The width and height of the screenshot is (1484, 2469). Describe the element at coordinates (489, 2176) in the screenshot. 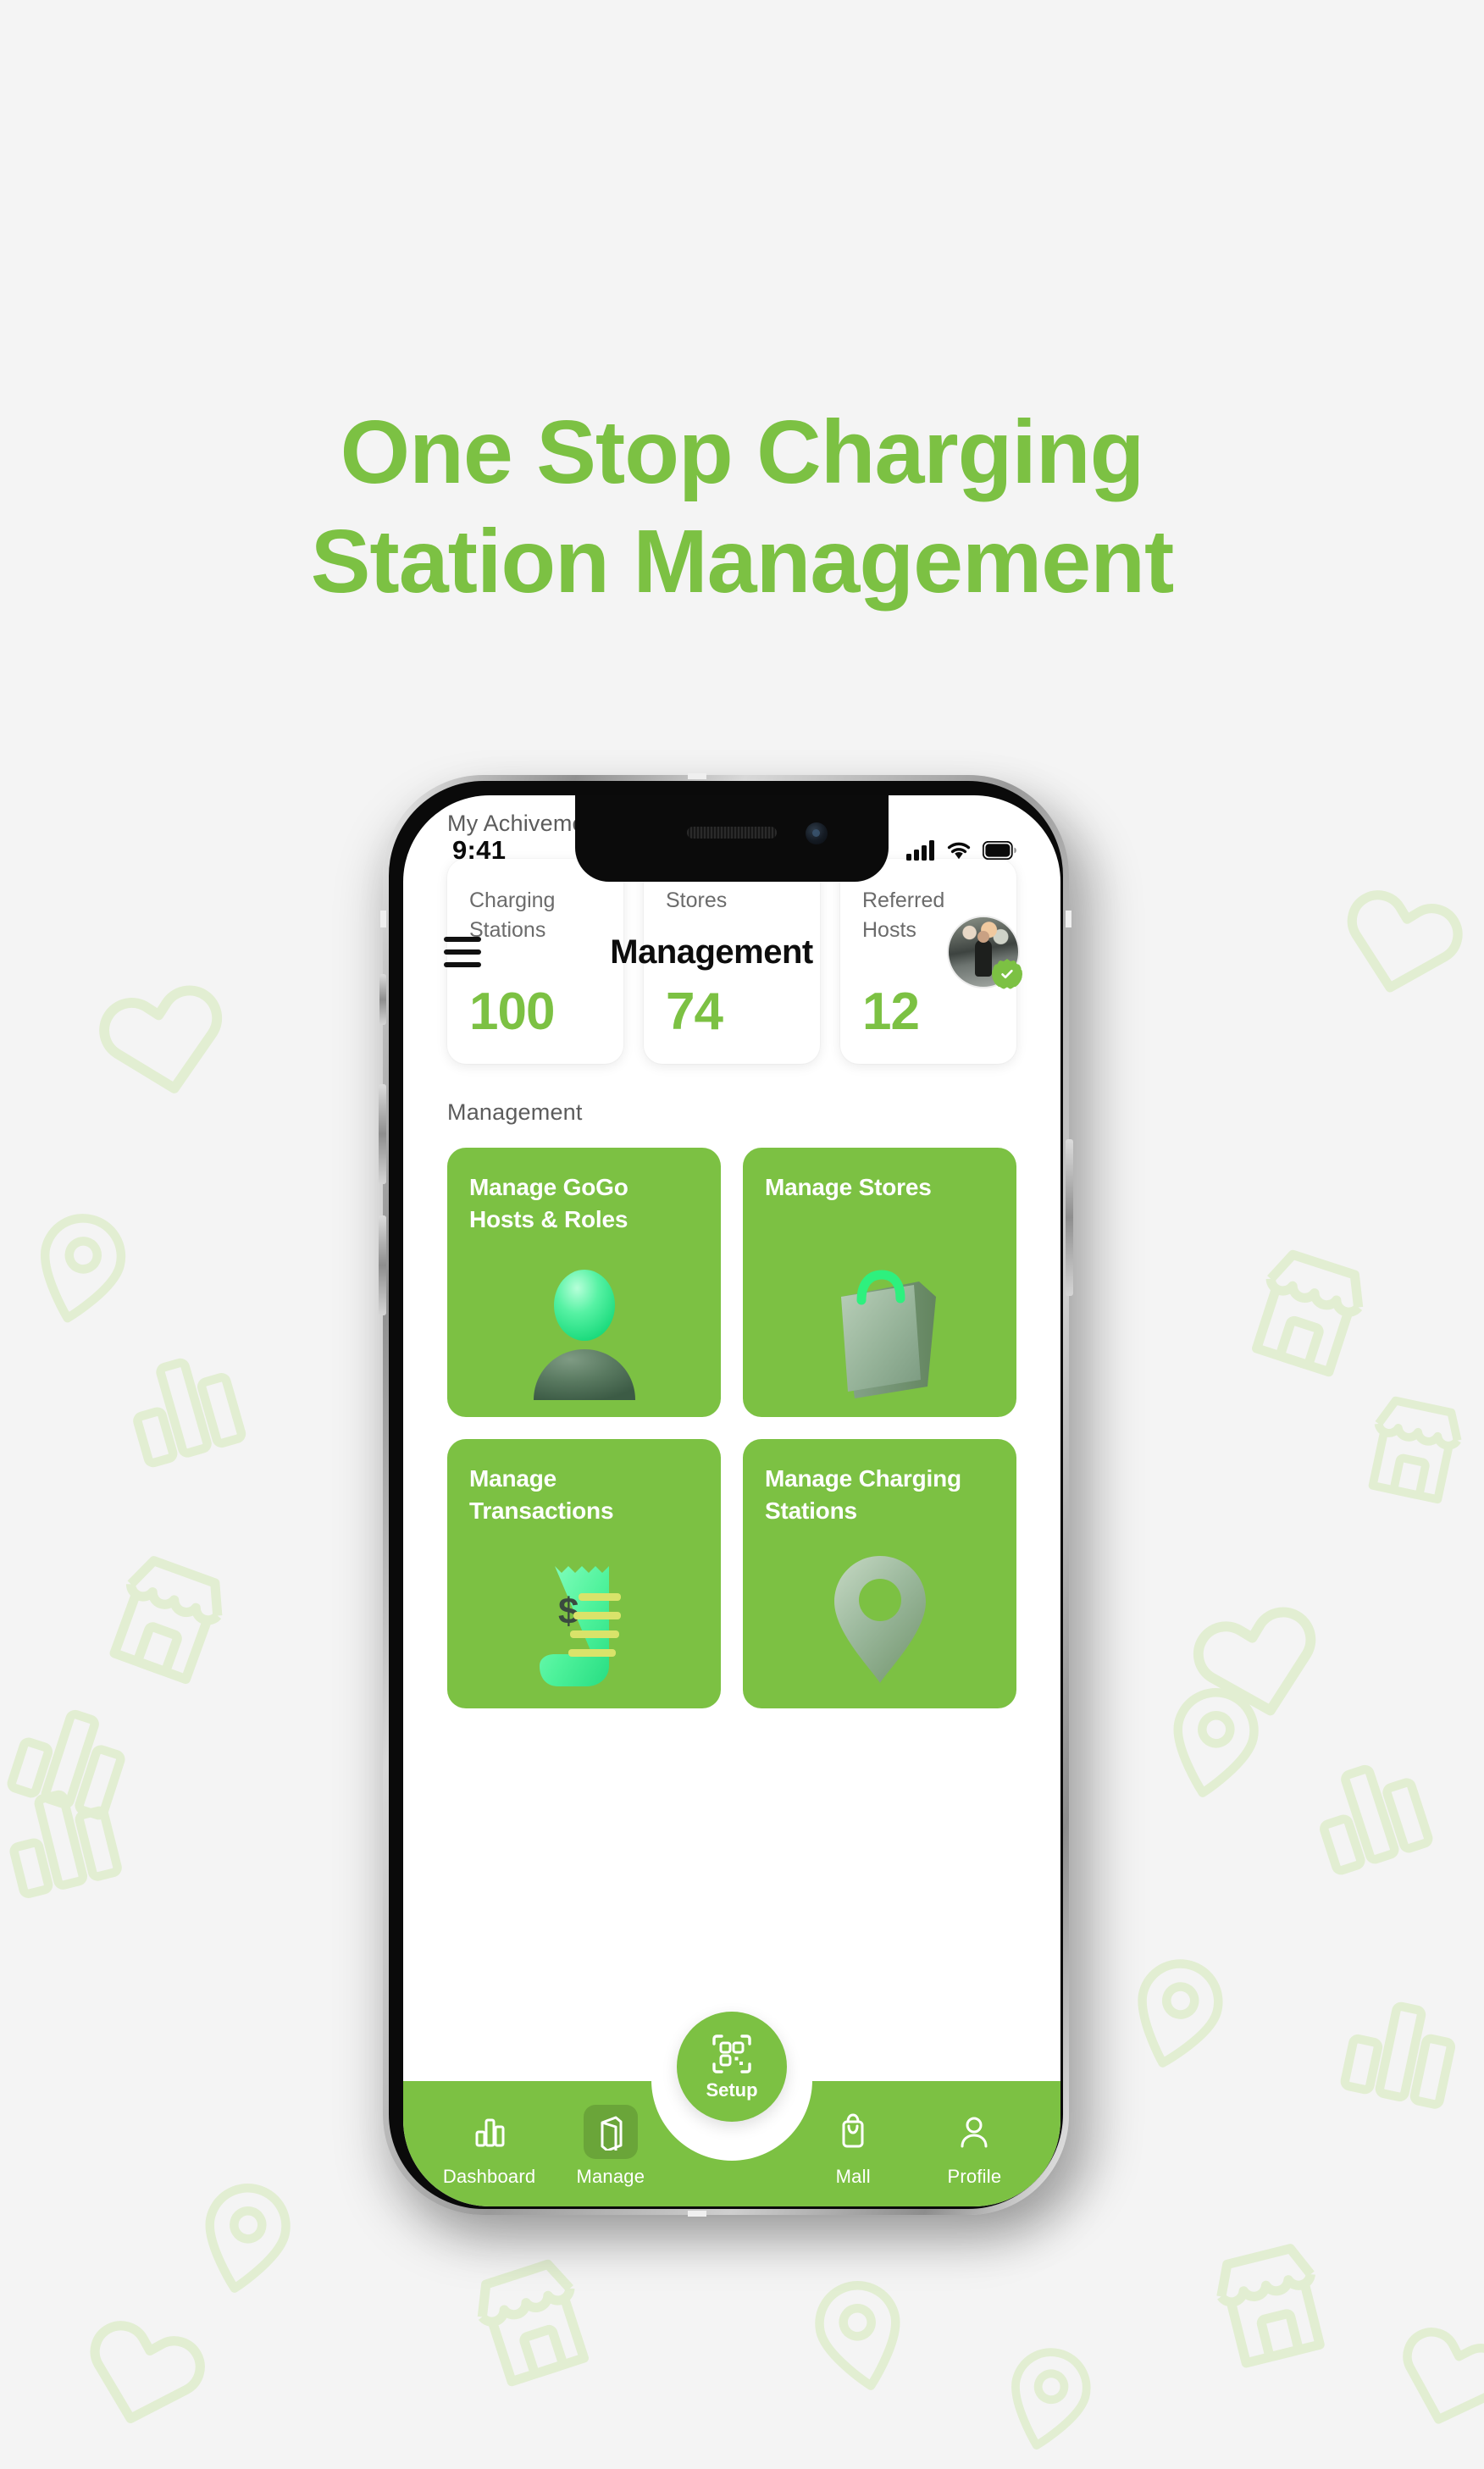

I see `nav-label: Dashboard` at that location.